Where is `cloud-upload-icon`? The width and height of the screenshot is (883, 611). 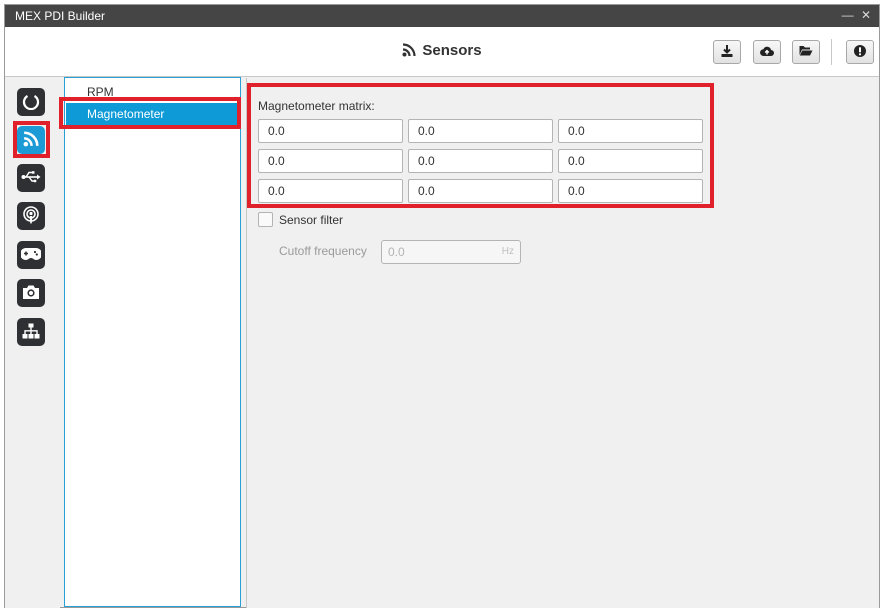
cloud-upload-icon is located at coordinates (767, 52).